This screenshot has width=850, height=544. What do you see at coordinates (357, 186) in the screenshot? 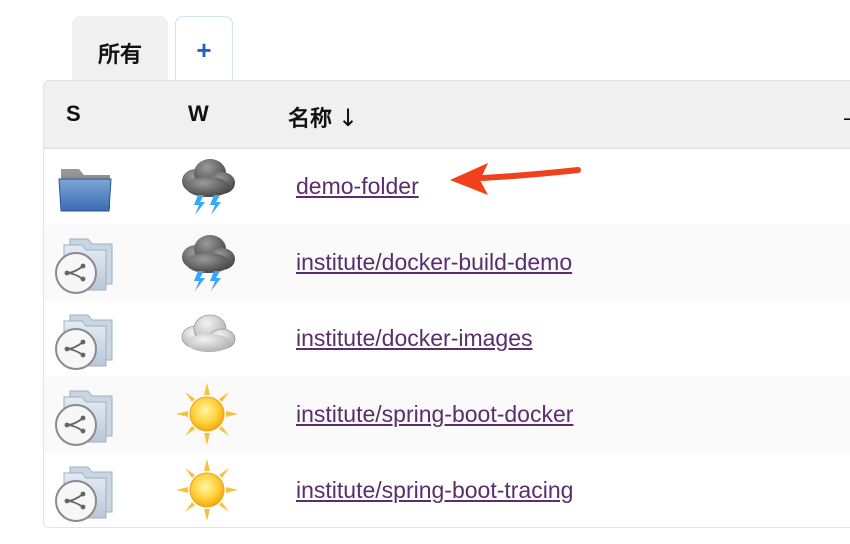
I see `job-link: demo-folder` at bounding box center [357, 186].